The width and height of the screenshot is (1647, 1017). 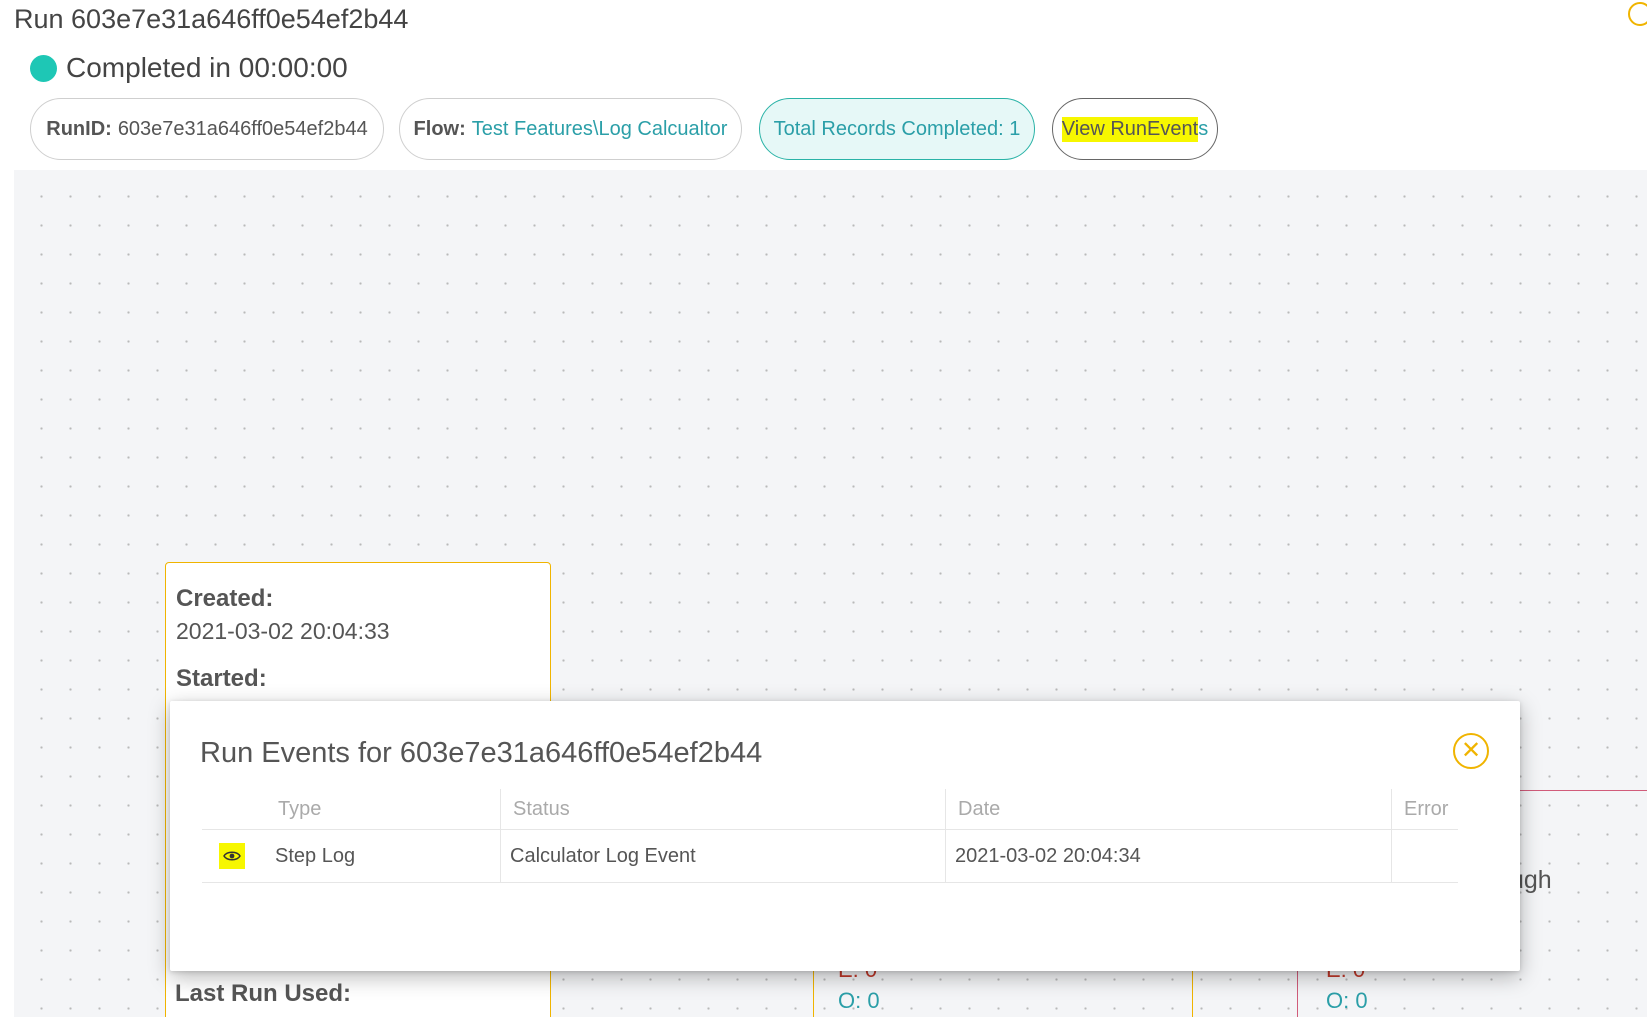 What do you see at coordinates (383, 809) in the screenshot?
I see `column-header-type: Type` at bounding box center [383, 809].